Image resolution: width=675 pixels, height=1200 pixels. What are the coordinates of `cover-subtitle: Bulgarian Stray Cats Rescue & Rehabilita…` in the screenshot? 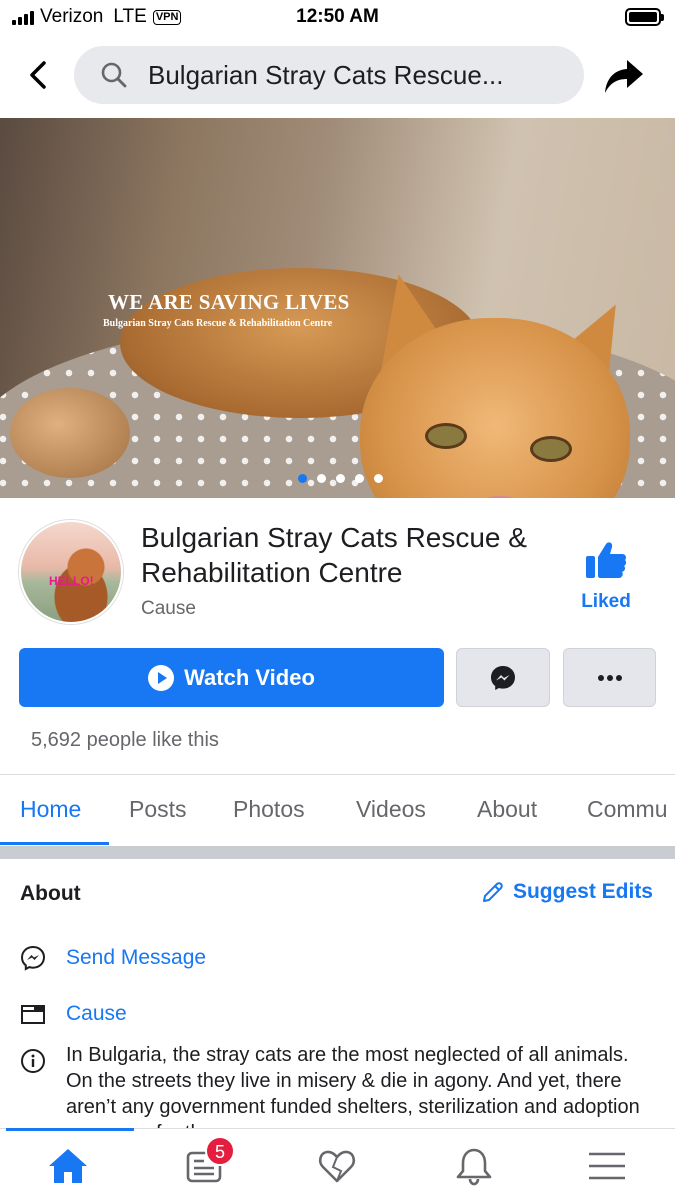 It's located at (218, 323).